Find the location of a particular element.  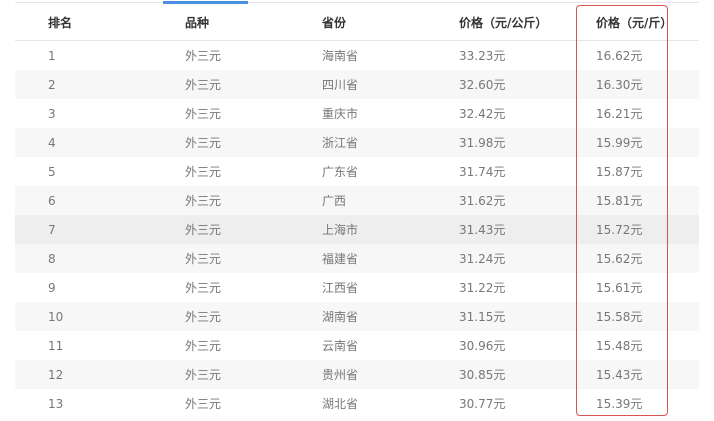

cell-price-per-kg: 31.43元 is located at coordinates (494, 229).